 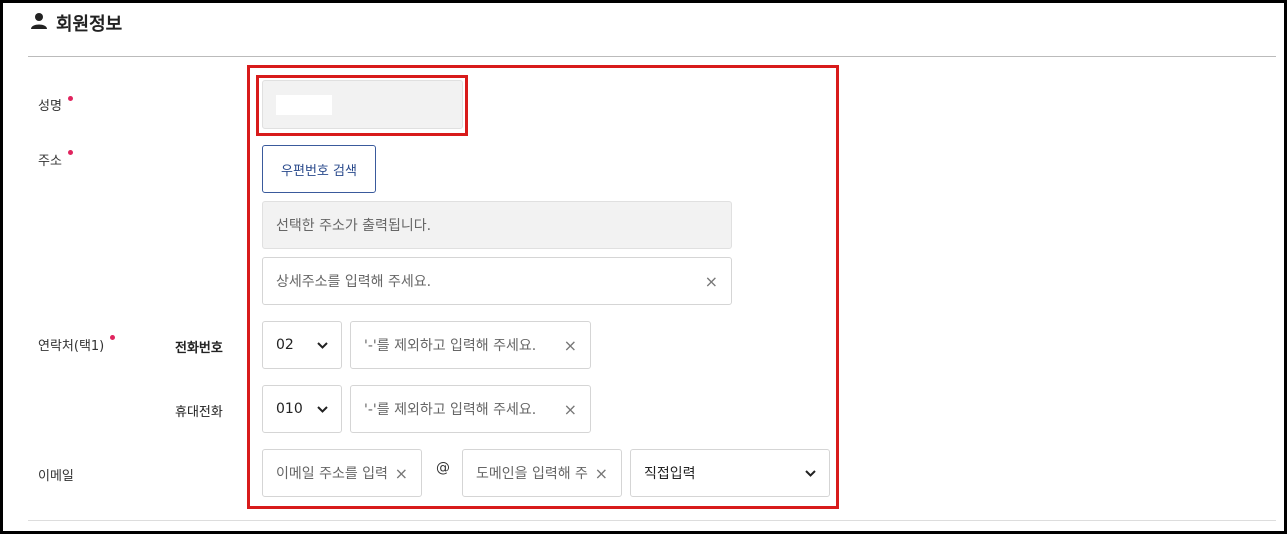 I want to click on mobile-prefix-select: 010, so click(x=302, y=409).